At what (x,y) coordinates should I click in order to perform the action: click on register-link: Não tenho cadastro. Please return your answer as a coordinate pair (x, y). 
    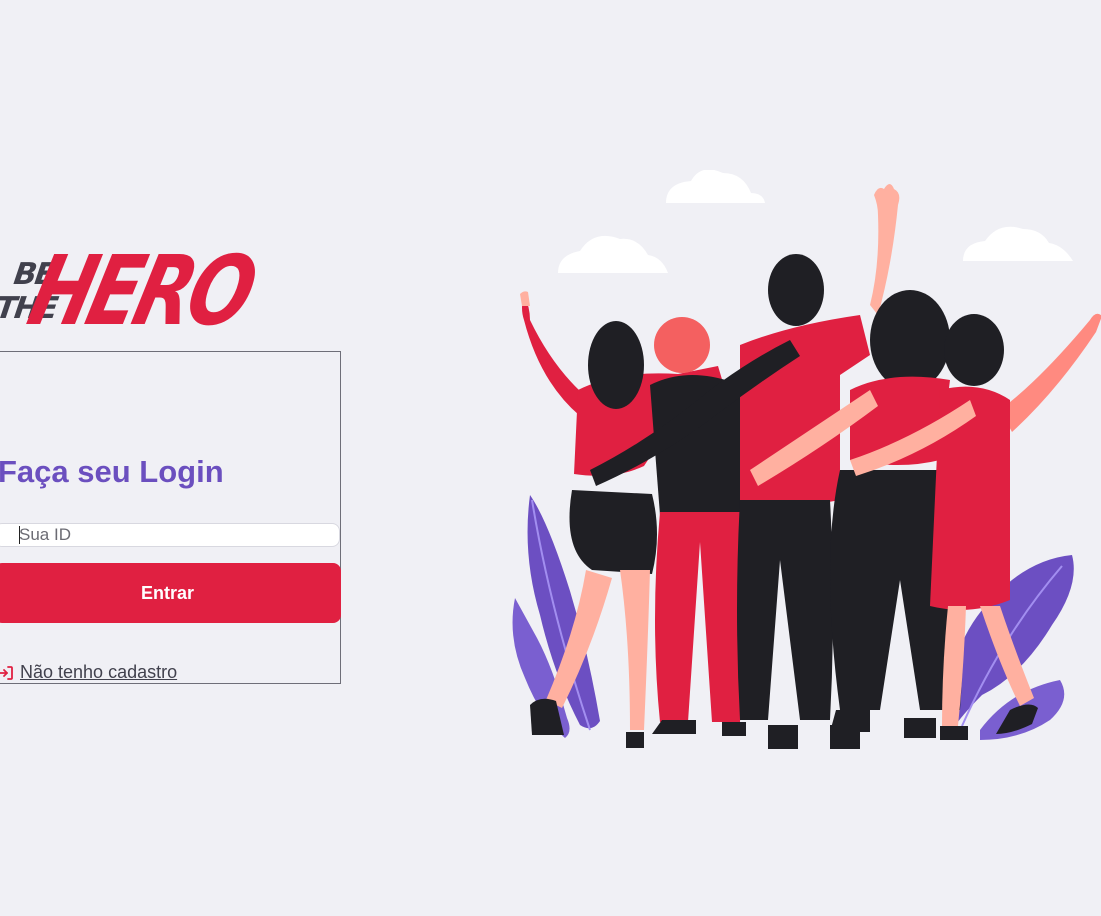
    Looking at the image, I should click on (88, 672).